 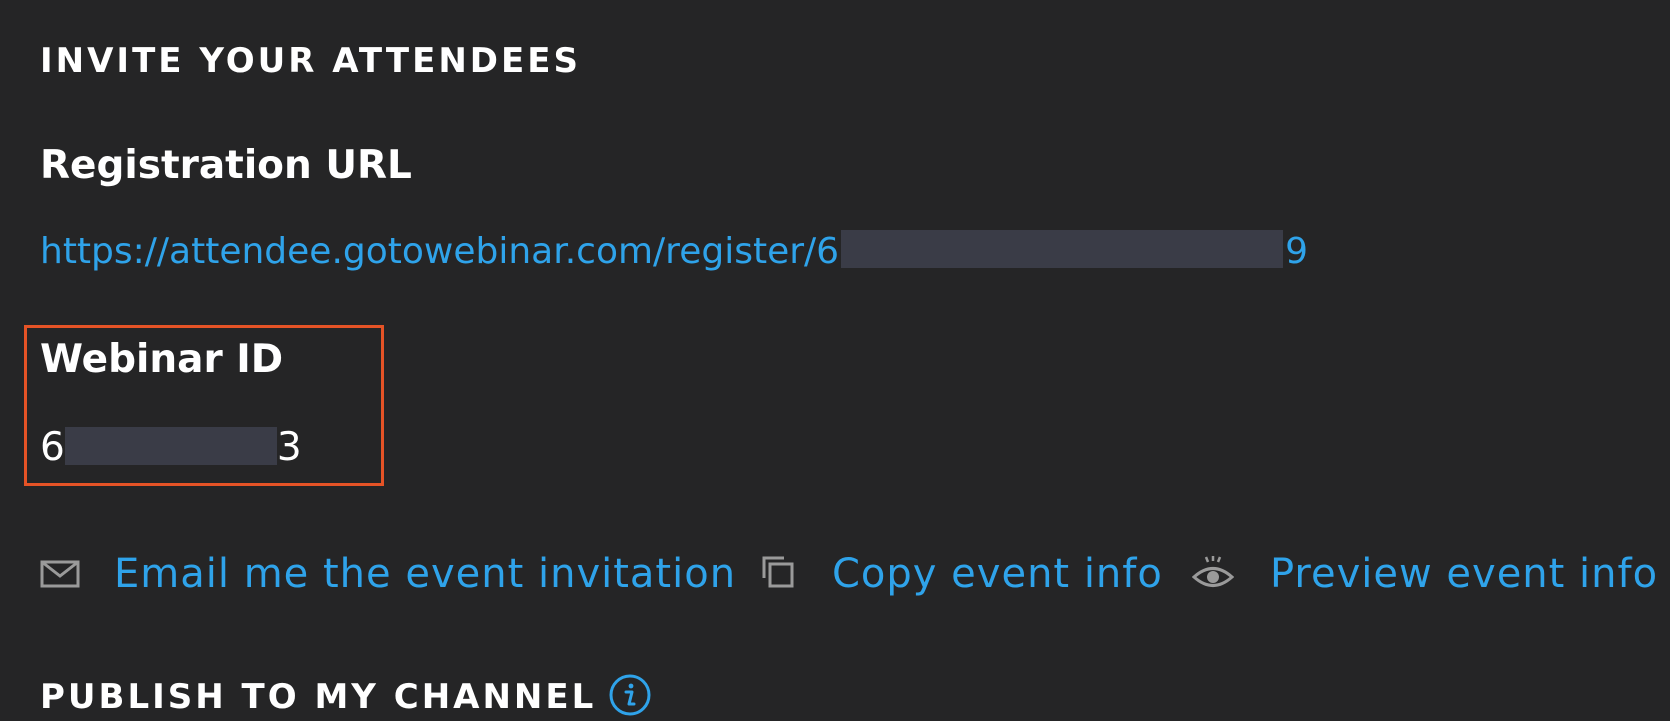 What do you see at coordinates (310, 61) in the screenshot?
I see `invite-attendees-heading: INVITE YOUR ATTENDEES` at bounding box center [310, 61].